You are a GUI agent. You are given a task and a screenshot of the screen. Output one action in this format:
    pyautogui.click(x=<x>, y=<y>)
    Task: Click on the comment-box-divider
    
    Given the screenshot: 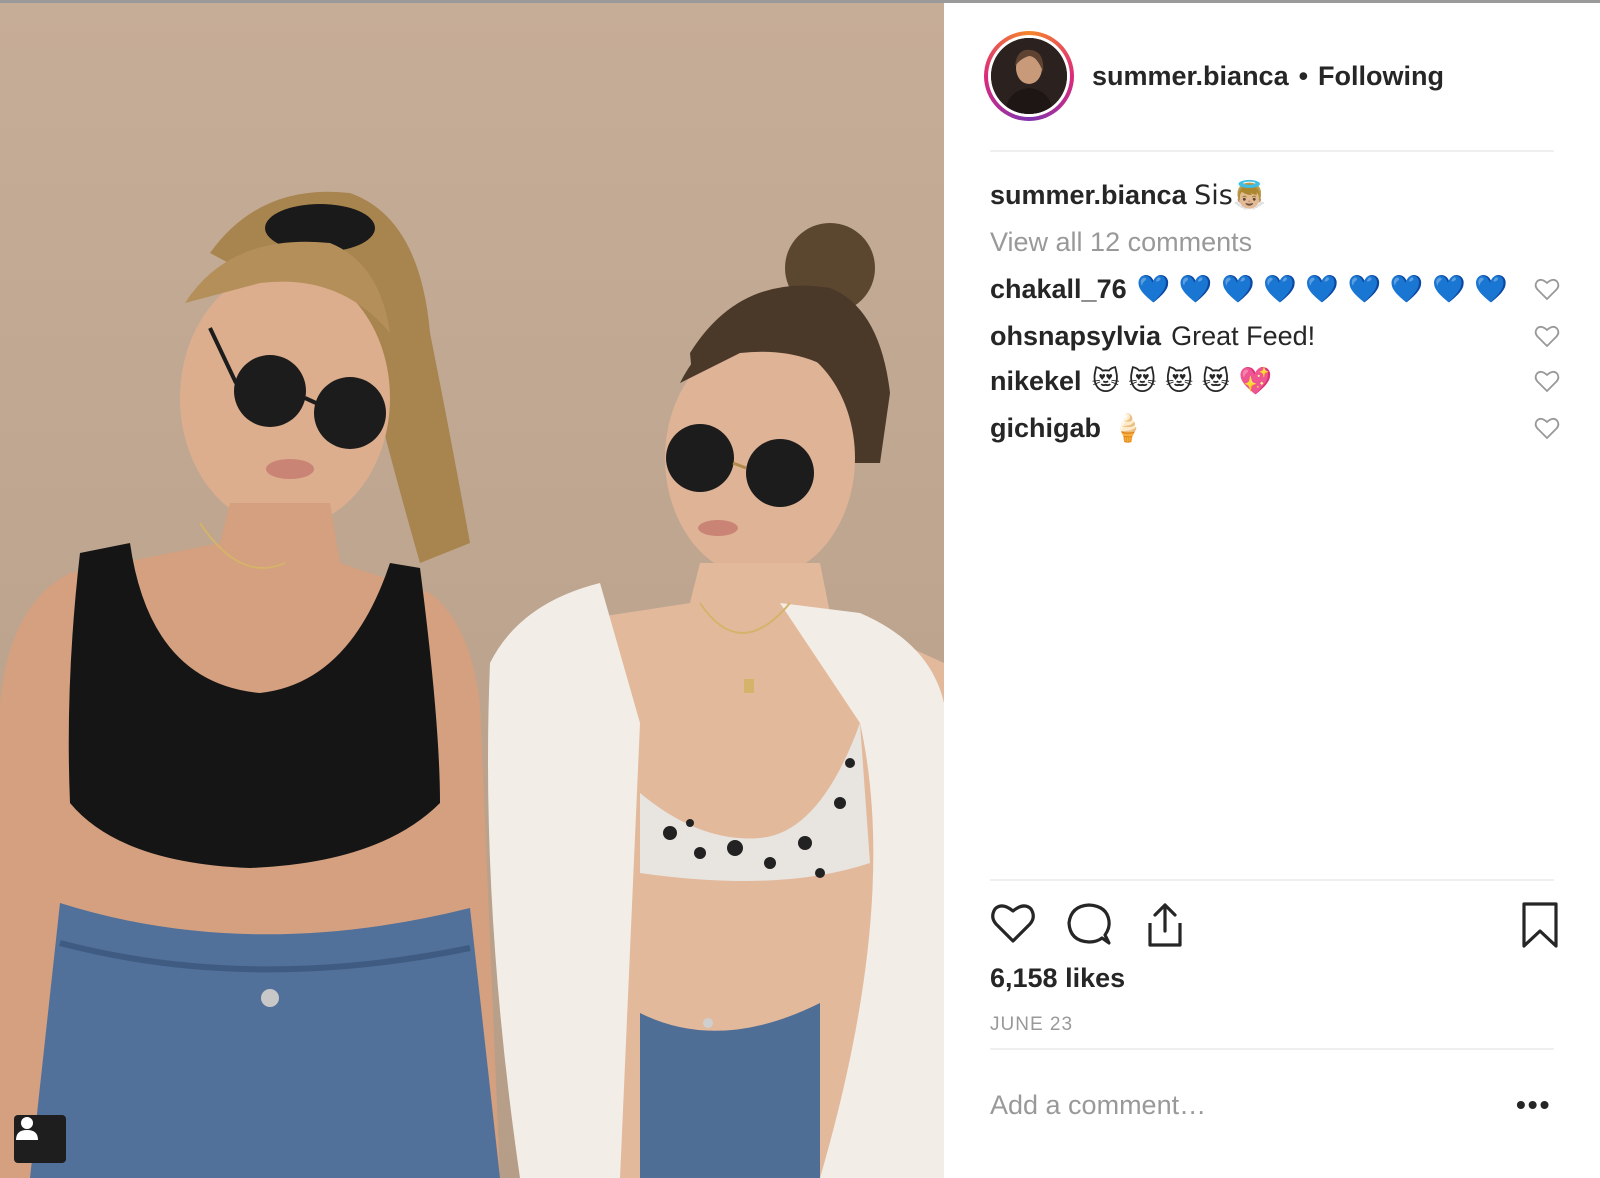 What is the action you would take?
    pyautogui.click(x=1272, y=1049)
    